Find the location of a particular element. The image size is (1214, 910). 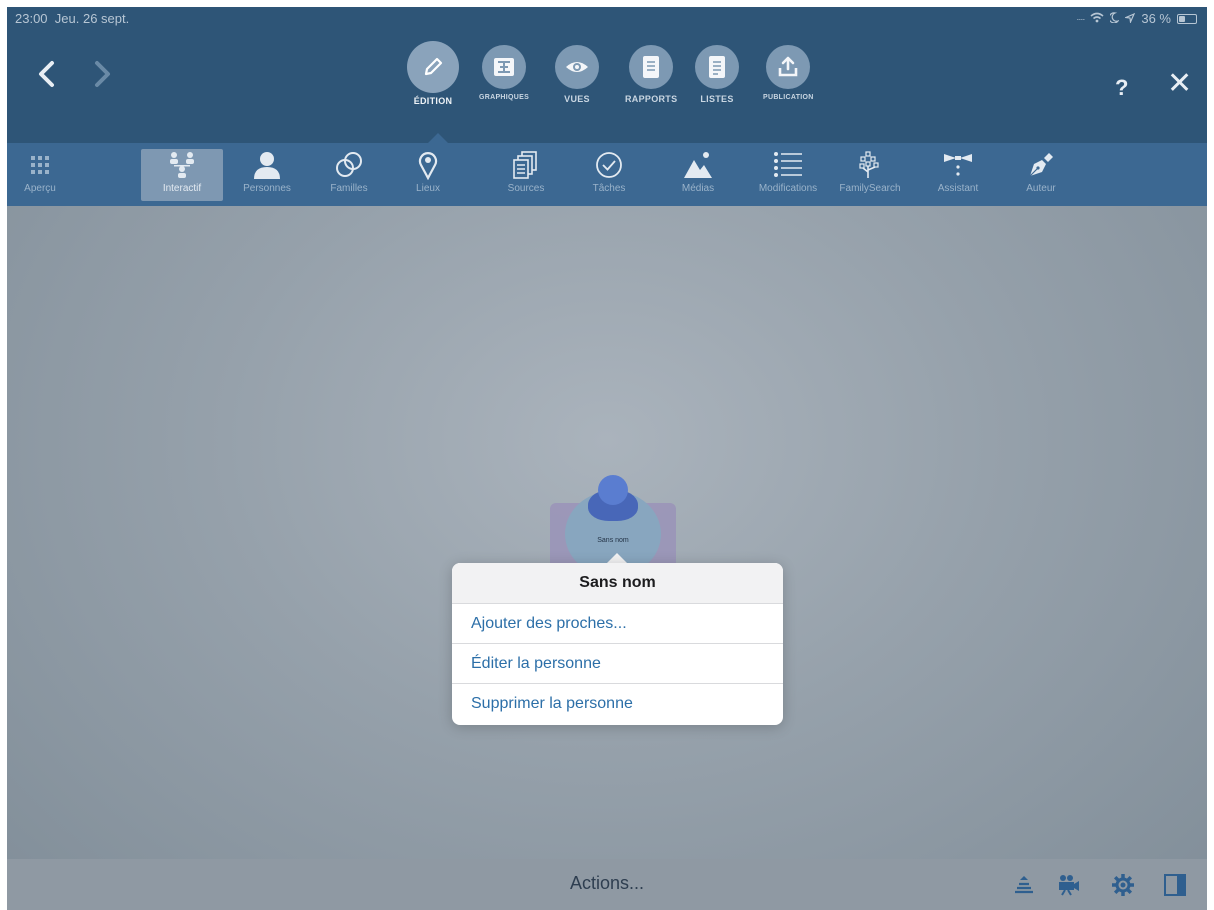

tool-assistant: Assistant is located at coordinates (958, 175).